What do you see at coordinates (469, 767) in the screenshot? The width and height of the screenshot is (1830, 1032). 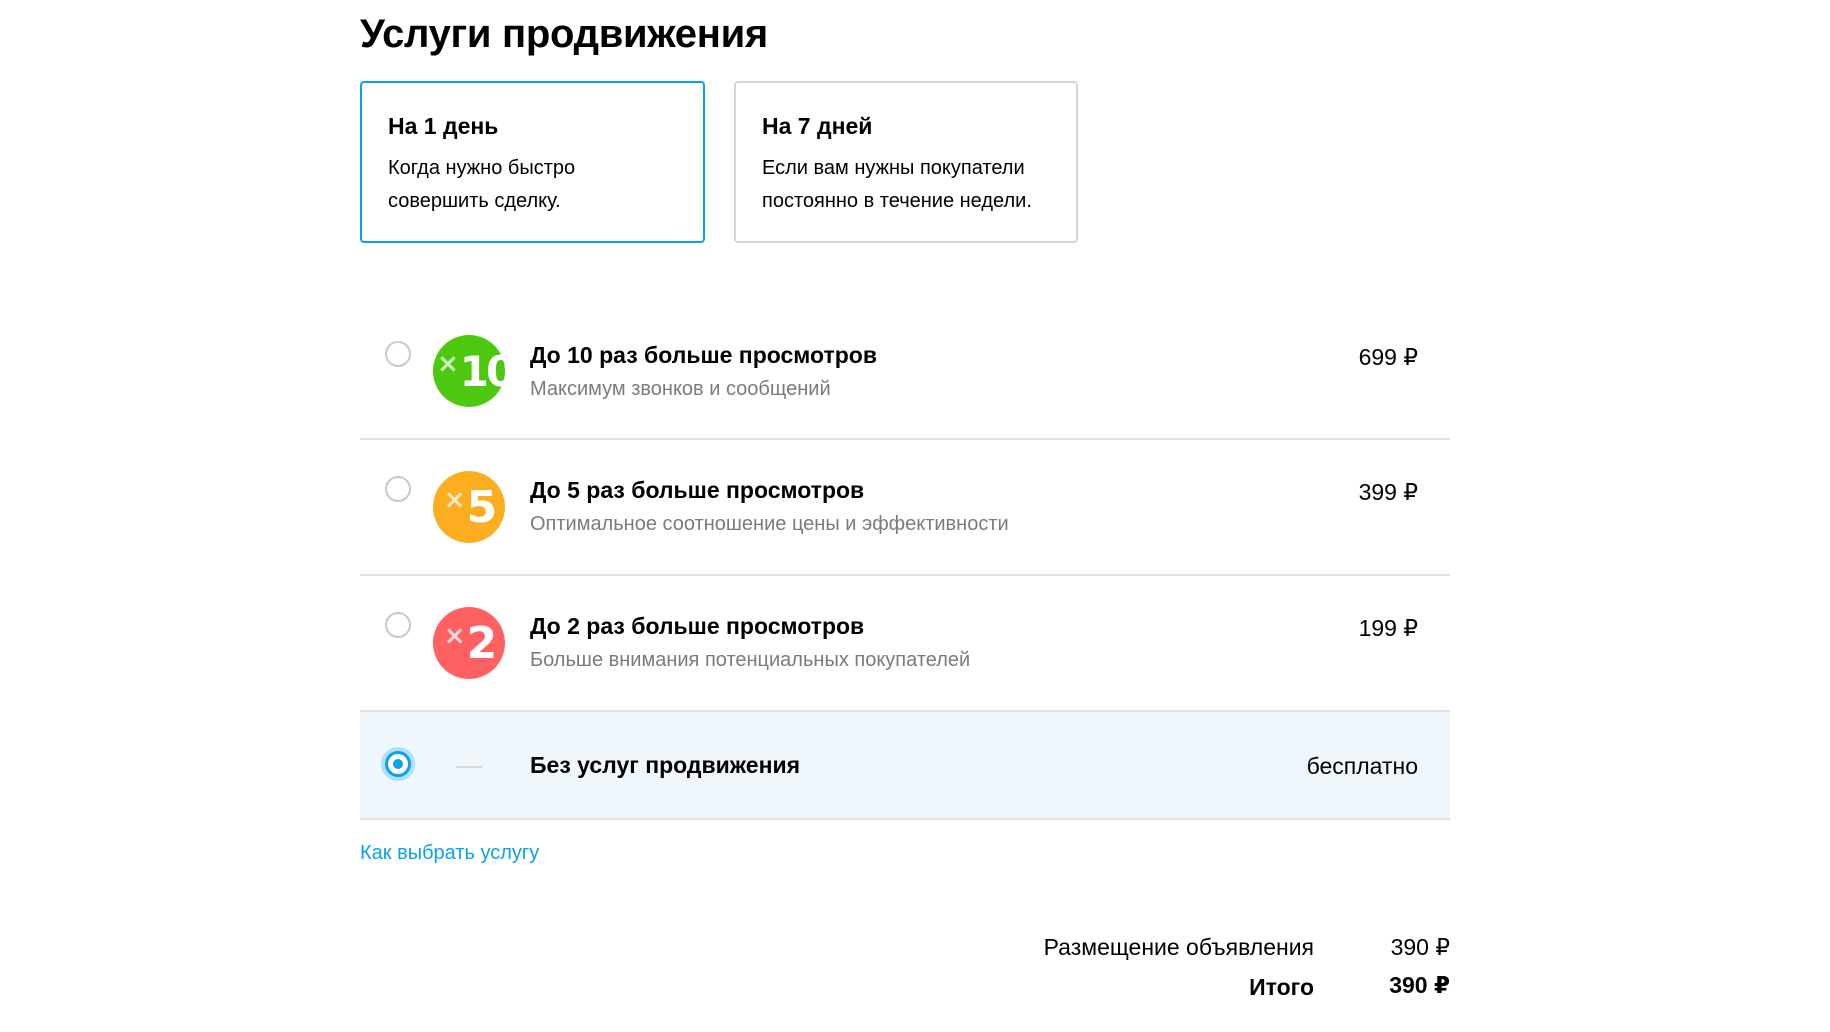 I see `dash-icon` at bounding box center [469, 767].